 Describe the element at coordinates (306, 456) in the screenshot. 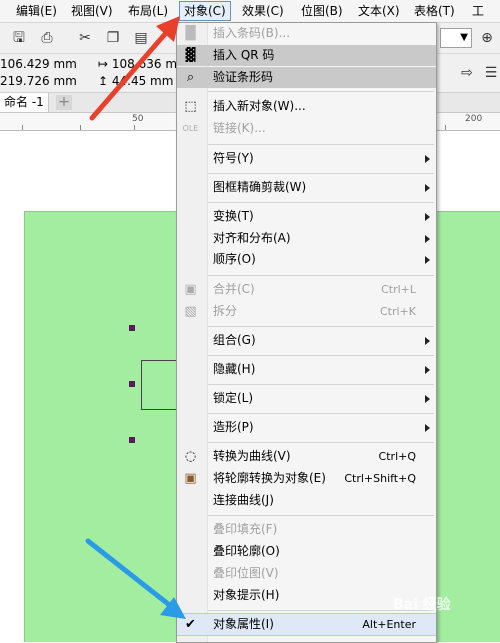

I see `menu-item-convert-to-curves: ◌ 转换为曲线(V) Ctrl+Q` at that location.